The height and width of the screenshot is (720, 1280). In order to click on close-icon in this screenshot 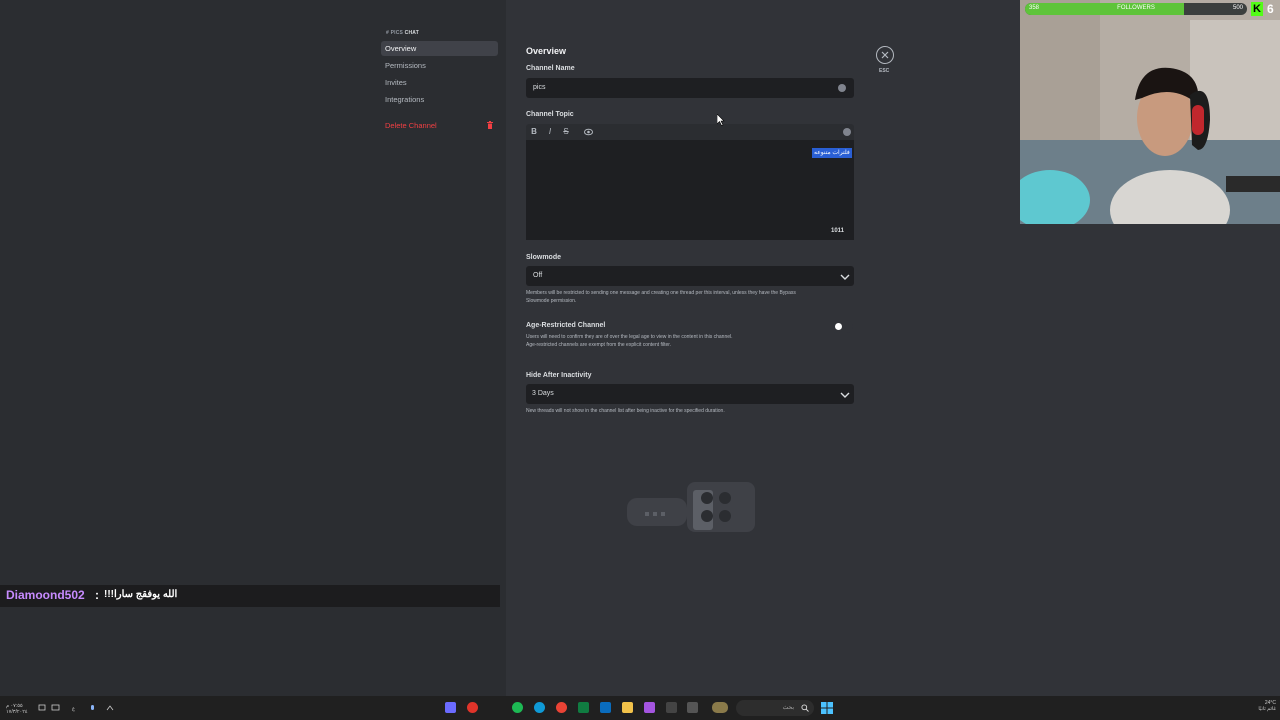, I will do `click(885, 55)`.